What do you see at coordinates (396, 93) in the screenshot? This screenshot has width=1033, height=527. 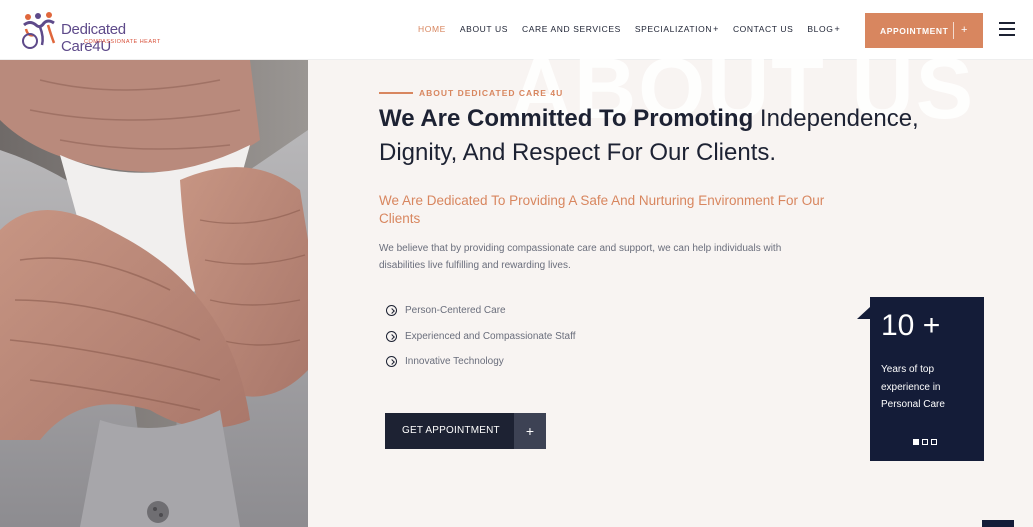 I see `eyebrow-line` at bounding box center [396, 93].